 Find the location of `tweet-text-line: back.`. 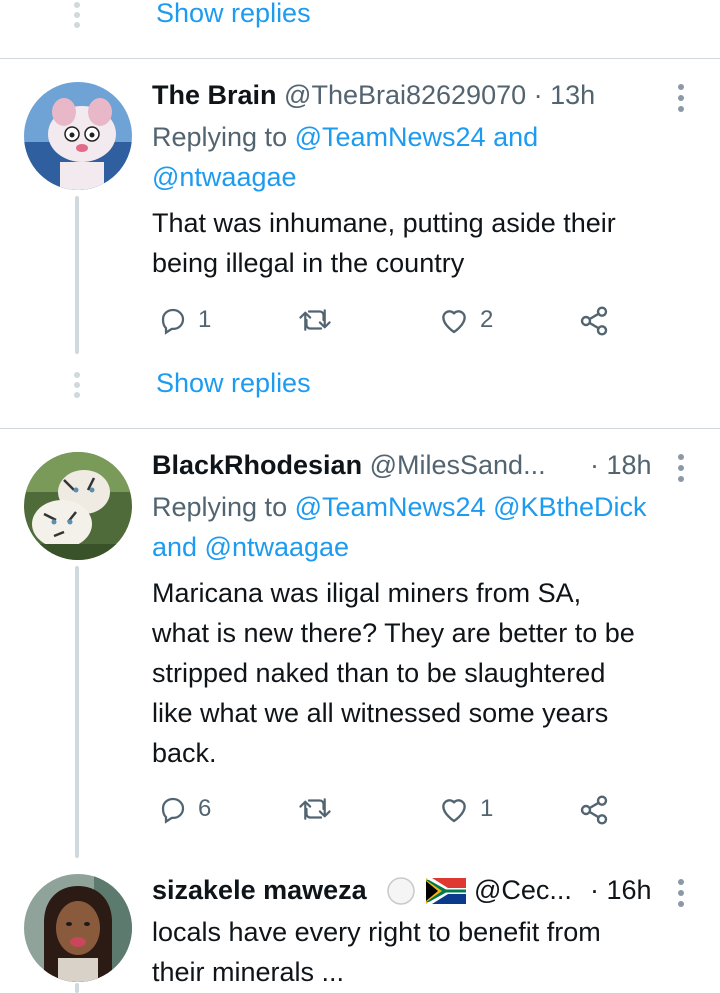

tweet-text-line: back. is located at coordinates (184, 753).